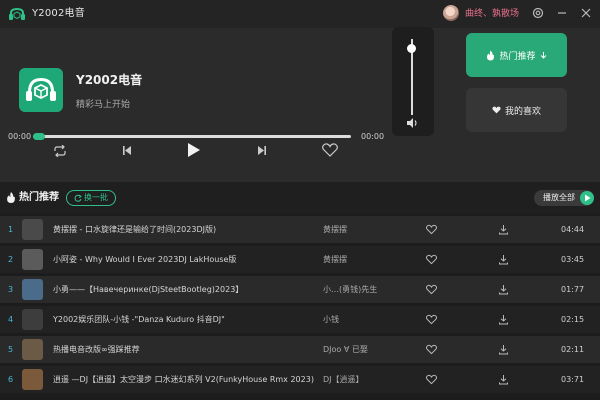 This screenshot has width=600, height=400. I want to click on play-all-icon, so click(587, 198).